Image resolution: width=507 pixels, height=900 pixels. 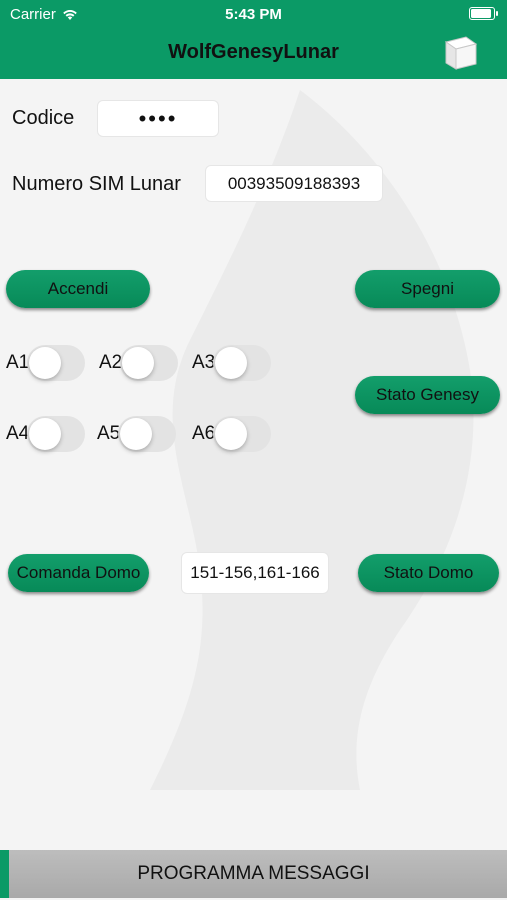 I want to click on nav-header: Carrier 5:43 PM WolfGenesyLunar, so click(x=253, y=39).